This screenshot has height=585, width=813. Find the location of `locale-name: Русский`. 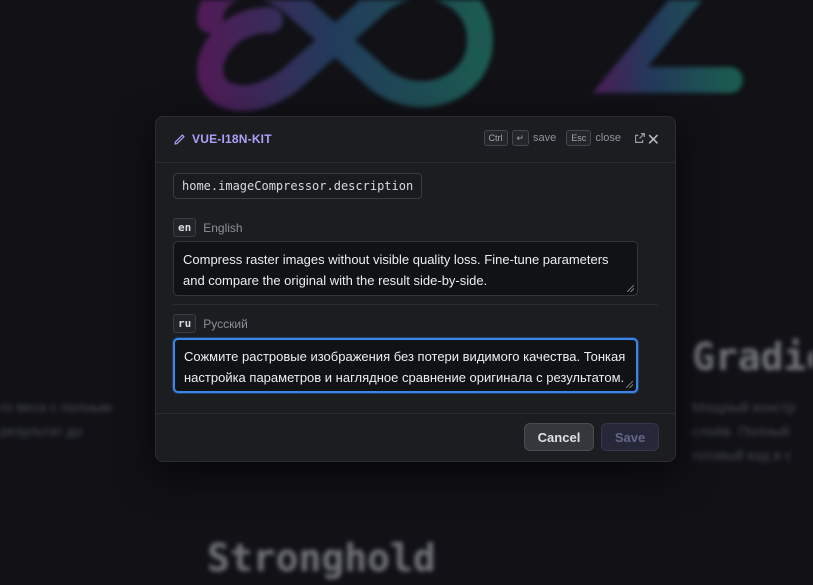

locale-name: Русский is located at coordinates (225, 323).